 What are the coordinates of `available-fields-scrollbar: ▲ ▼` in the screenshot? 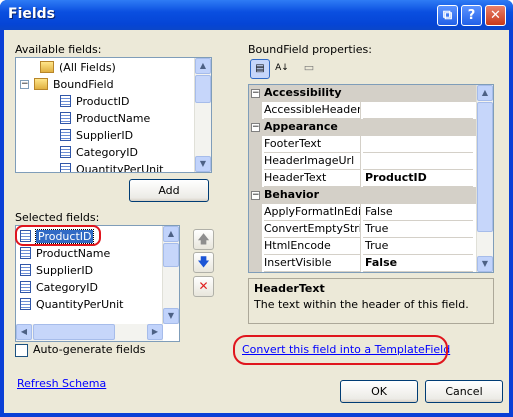 It's located at (202, 115).